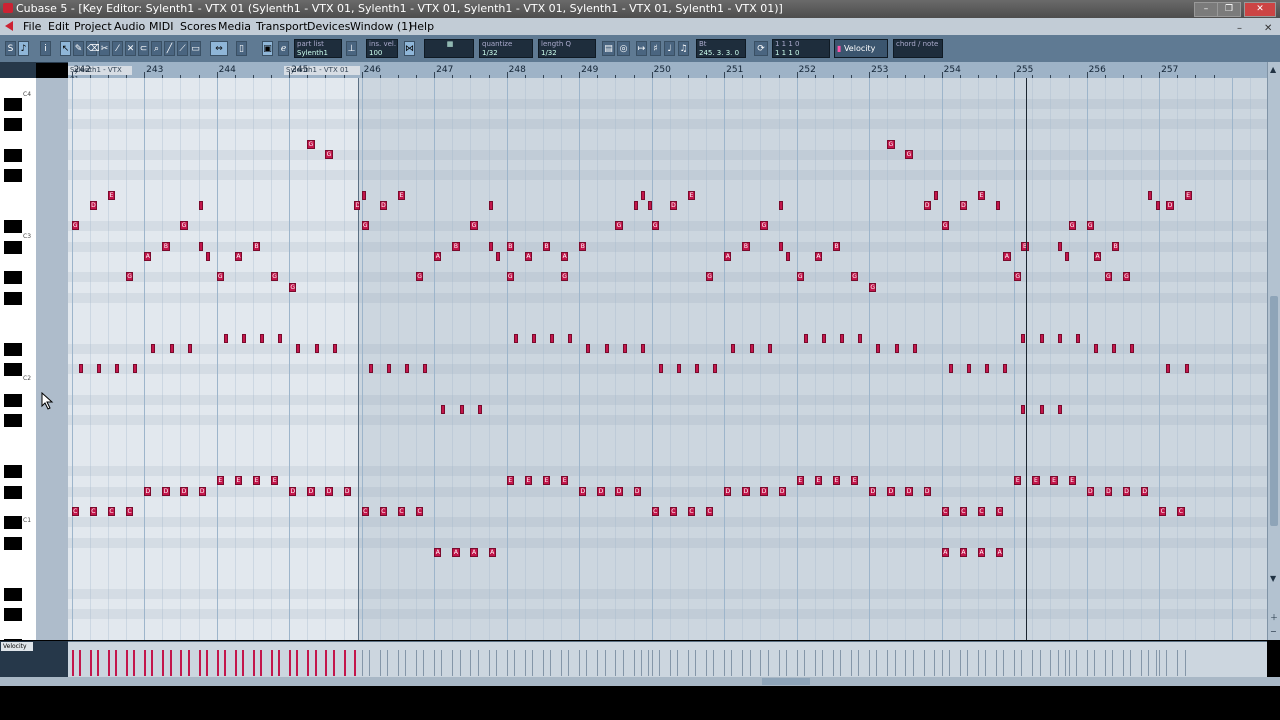 This screenshot has height=720, width=1280. I want to click on horizontal-scrollbar, so click(640, 681).